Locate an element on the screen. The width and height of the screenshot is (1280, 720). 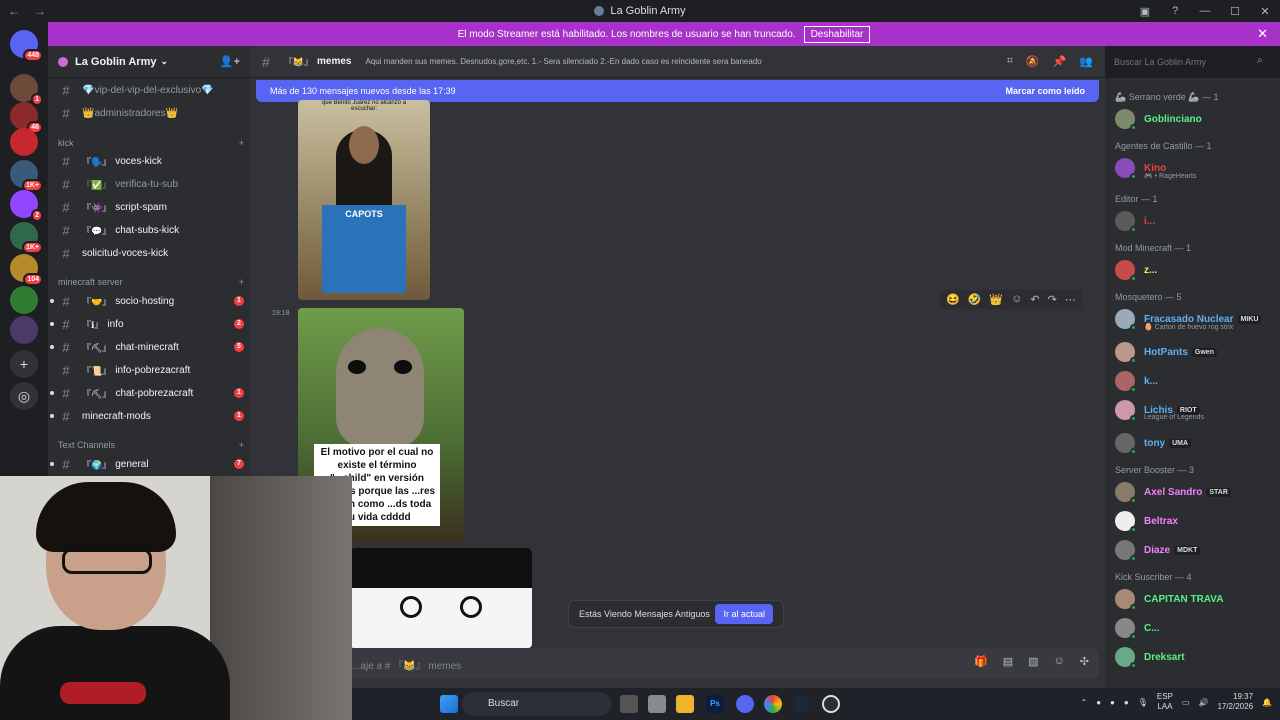
photoshop-icon: Ps is located at coordinates (715, 704).